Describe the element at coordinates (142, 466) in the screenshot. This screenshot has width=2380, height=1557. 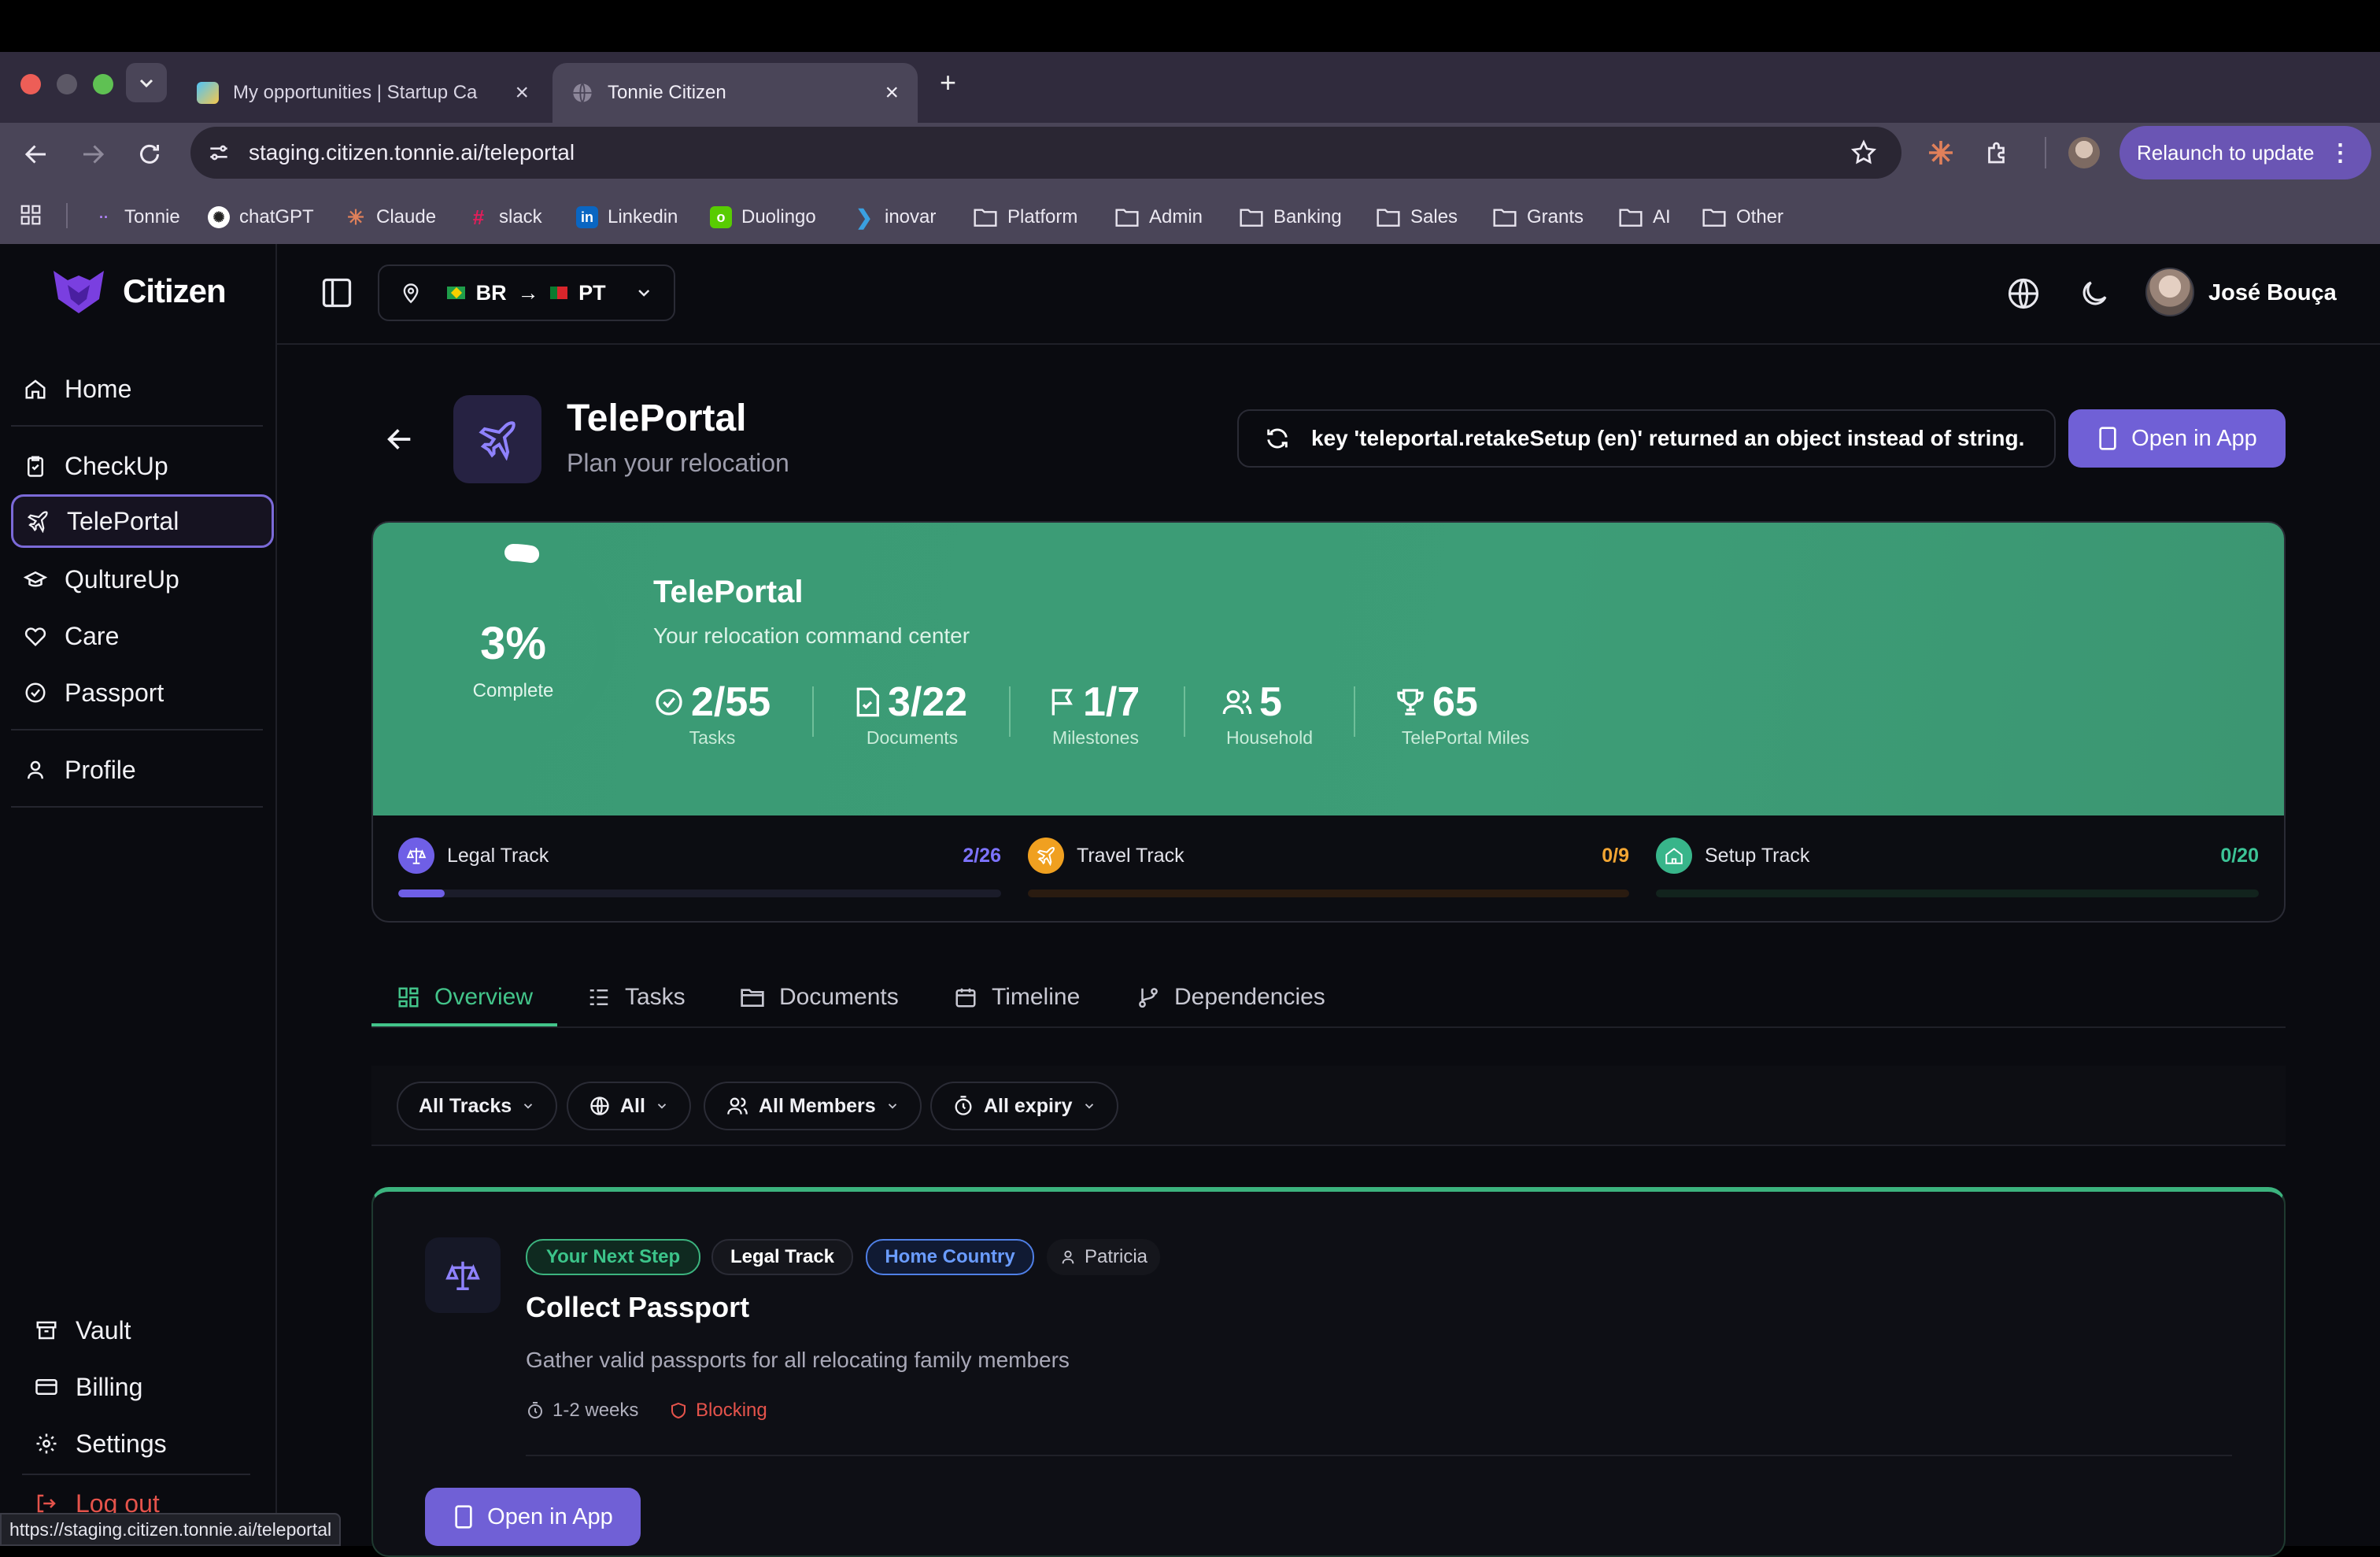
I see `sidebar-item-checkup: CheckUp` at that location.